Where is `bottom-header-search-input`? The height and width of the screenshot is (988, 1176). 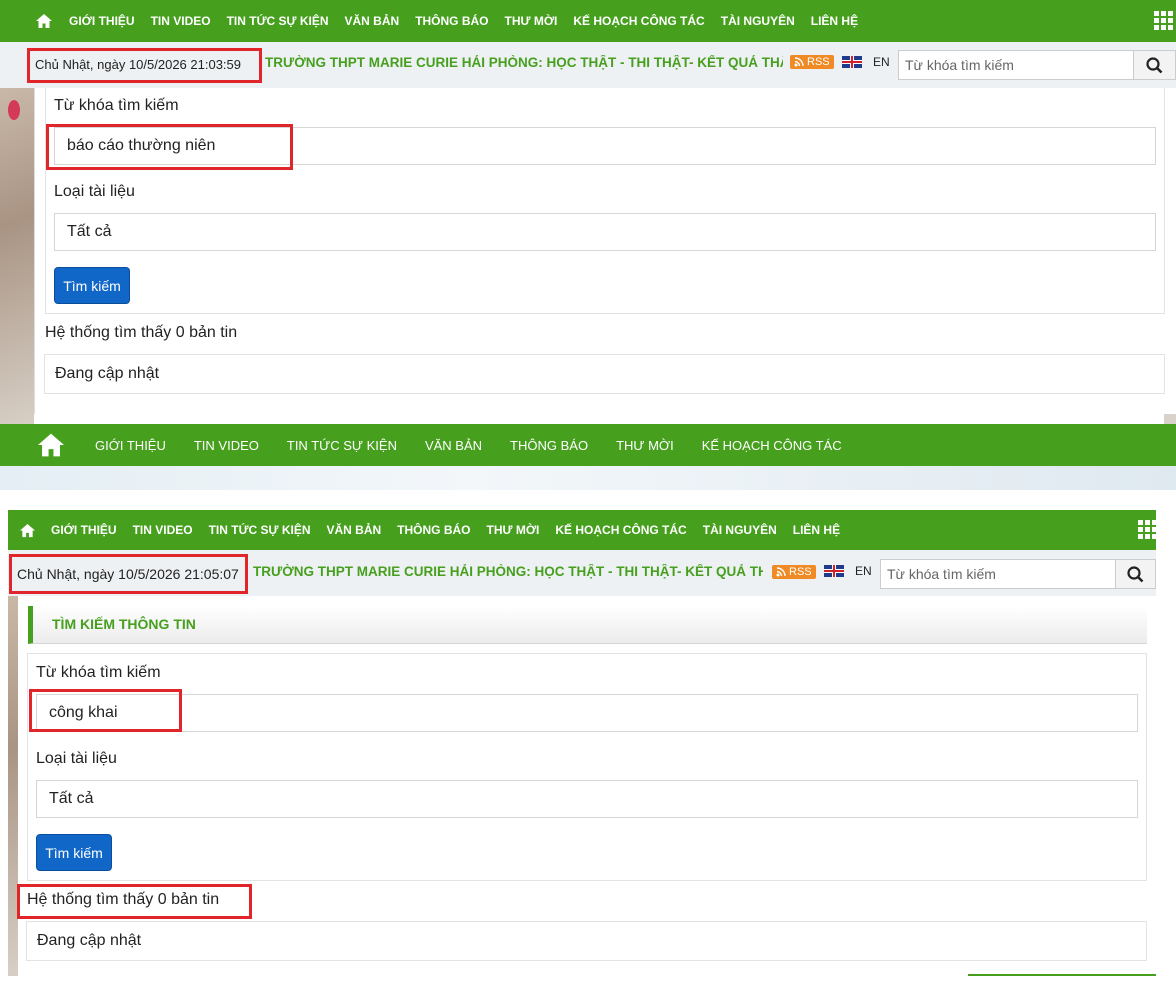 bottom-header-search-input is located at coordinates (998, 574).